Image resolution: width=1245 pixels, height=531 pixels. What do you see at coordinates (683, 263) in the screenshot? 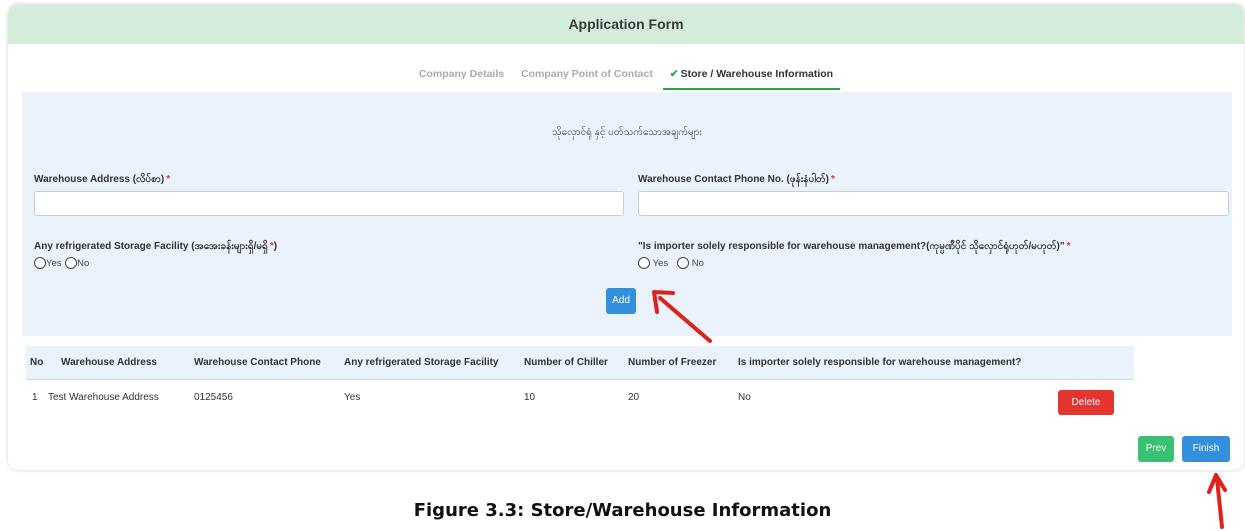
I see `importer-no-radio` at bounding box center [683, 263].